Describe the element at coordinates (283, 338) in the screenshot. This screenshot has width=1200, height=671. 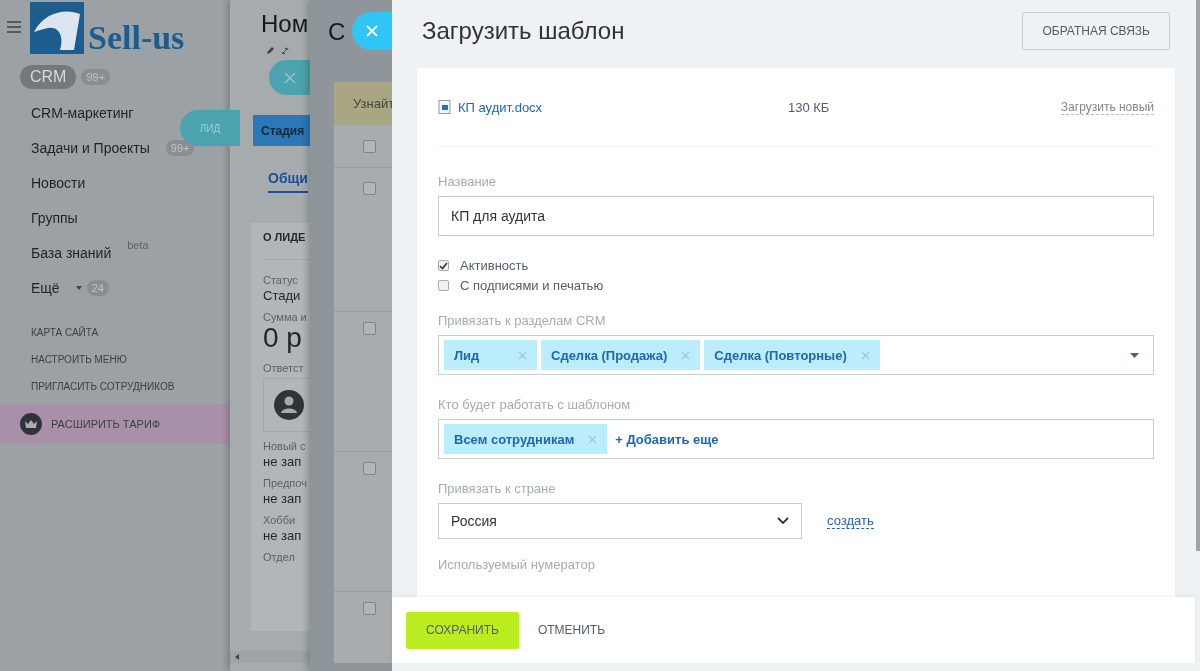
I see `amount-value: 0 р` at that location.